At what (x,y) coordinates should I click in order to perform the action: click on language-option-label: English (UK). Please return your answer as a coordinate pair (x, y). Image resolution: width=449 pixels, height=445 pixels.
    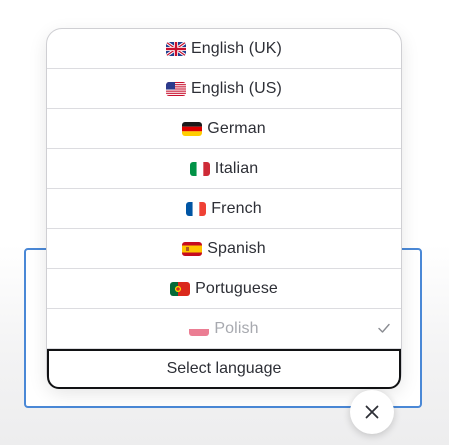
    Looking at the image, I should click on (236, 48).